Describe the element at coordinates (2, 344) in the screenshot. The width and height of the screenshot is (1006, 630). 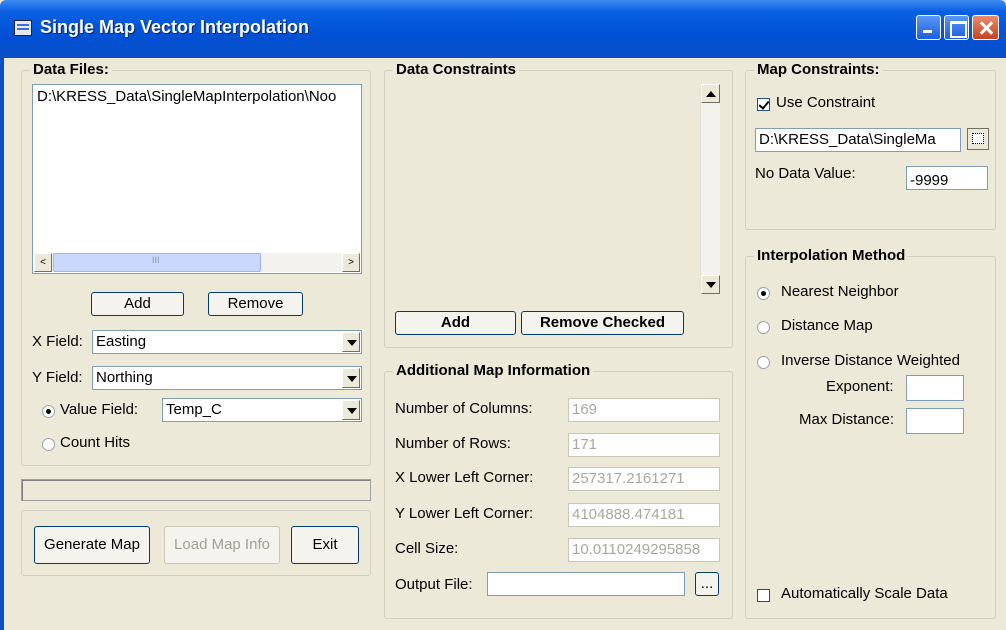
I see `window-border` at that location.